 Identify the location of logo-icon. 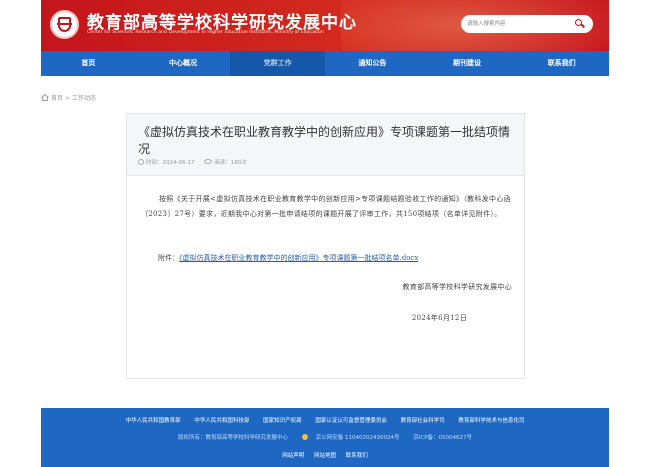
(64, 24).